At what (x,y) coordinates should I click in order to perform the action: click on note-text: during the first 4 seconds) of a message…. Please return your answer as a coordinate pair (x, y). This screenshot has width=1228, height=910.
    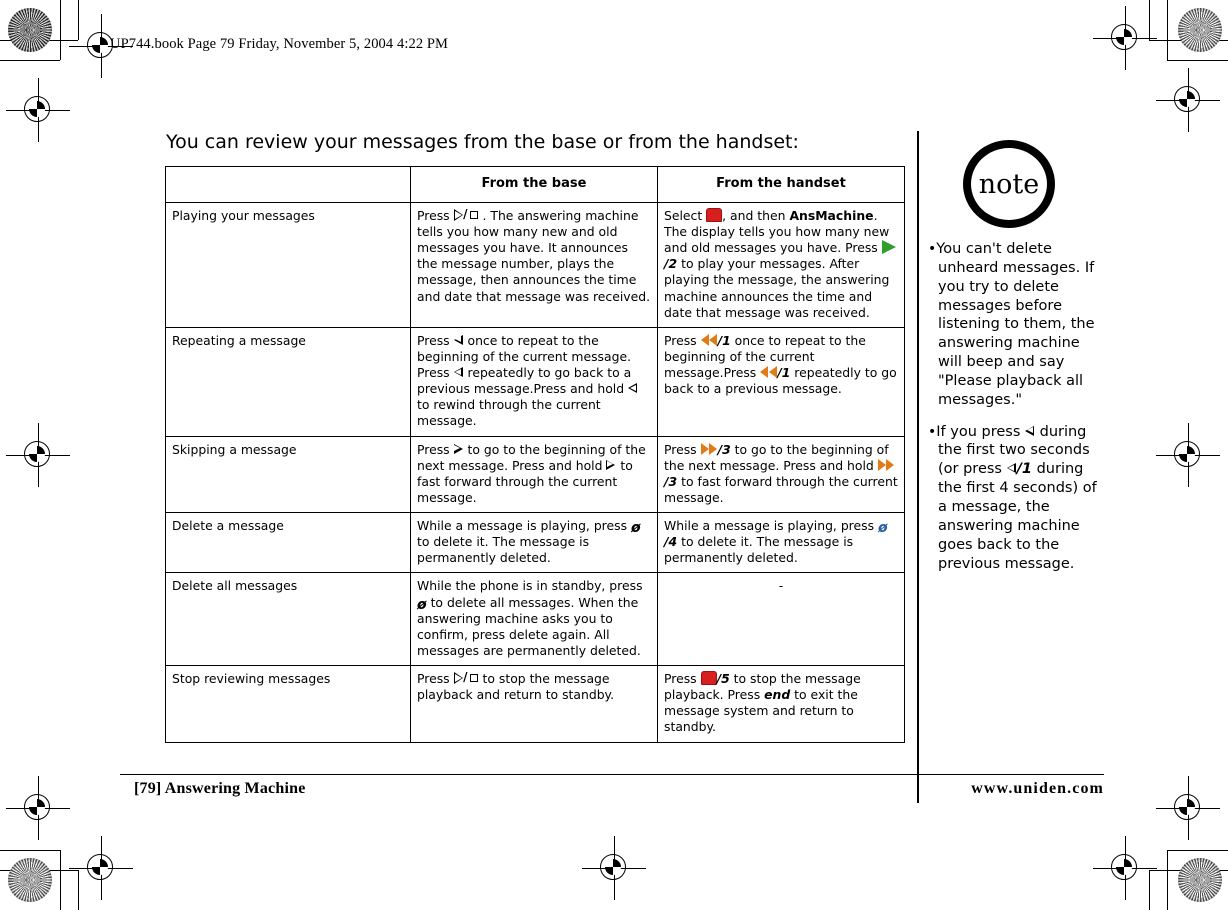
    Looking at the image, I should click on (1017, 516).